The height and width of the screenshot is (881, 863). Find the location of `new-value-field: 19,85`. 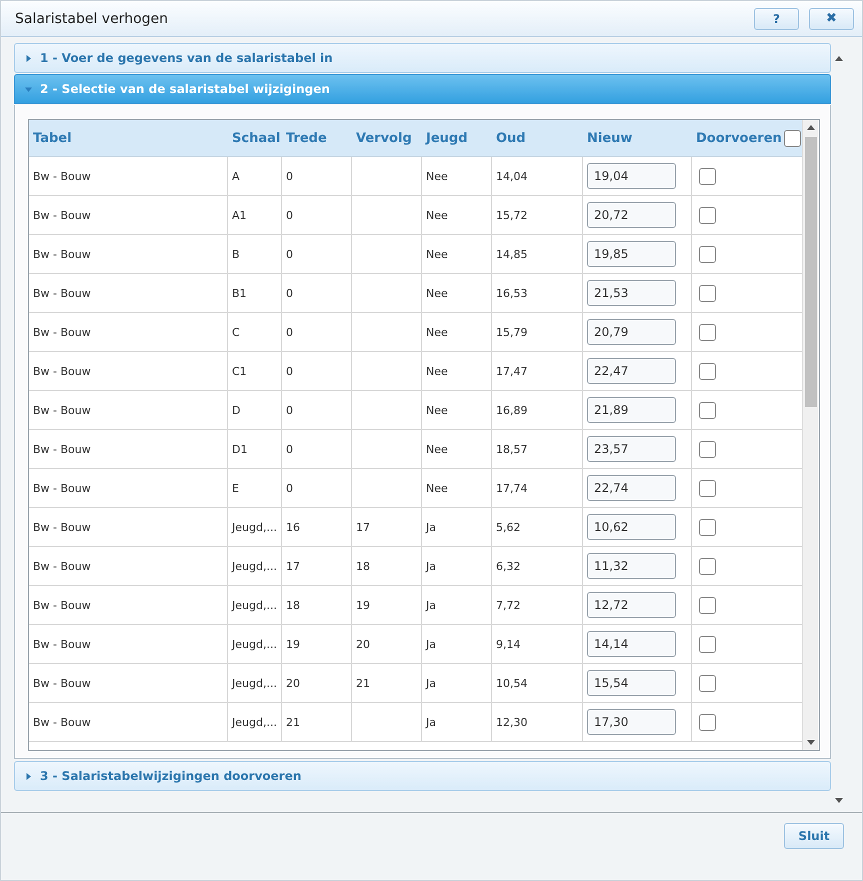

new-value-field: 19,85 is located at coordinates (631, 254).